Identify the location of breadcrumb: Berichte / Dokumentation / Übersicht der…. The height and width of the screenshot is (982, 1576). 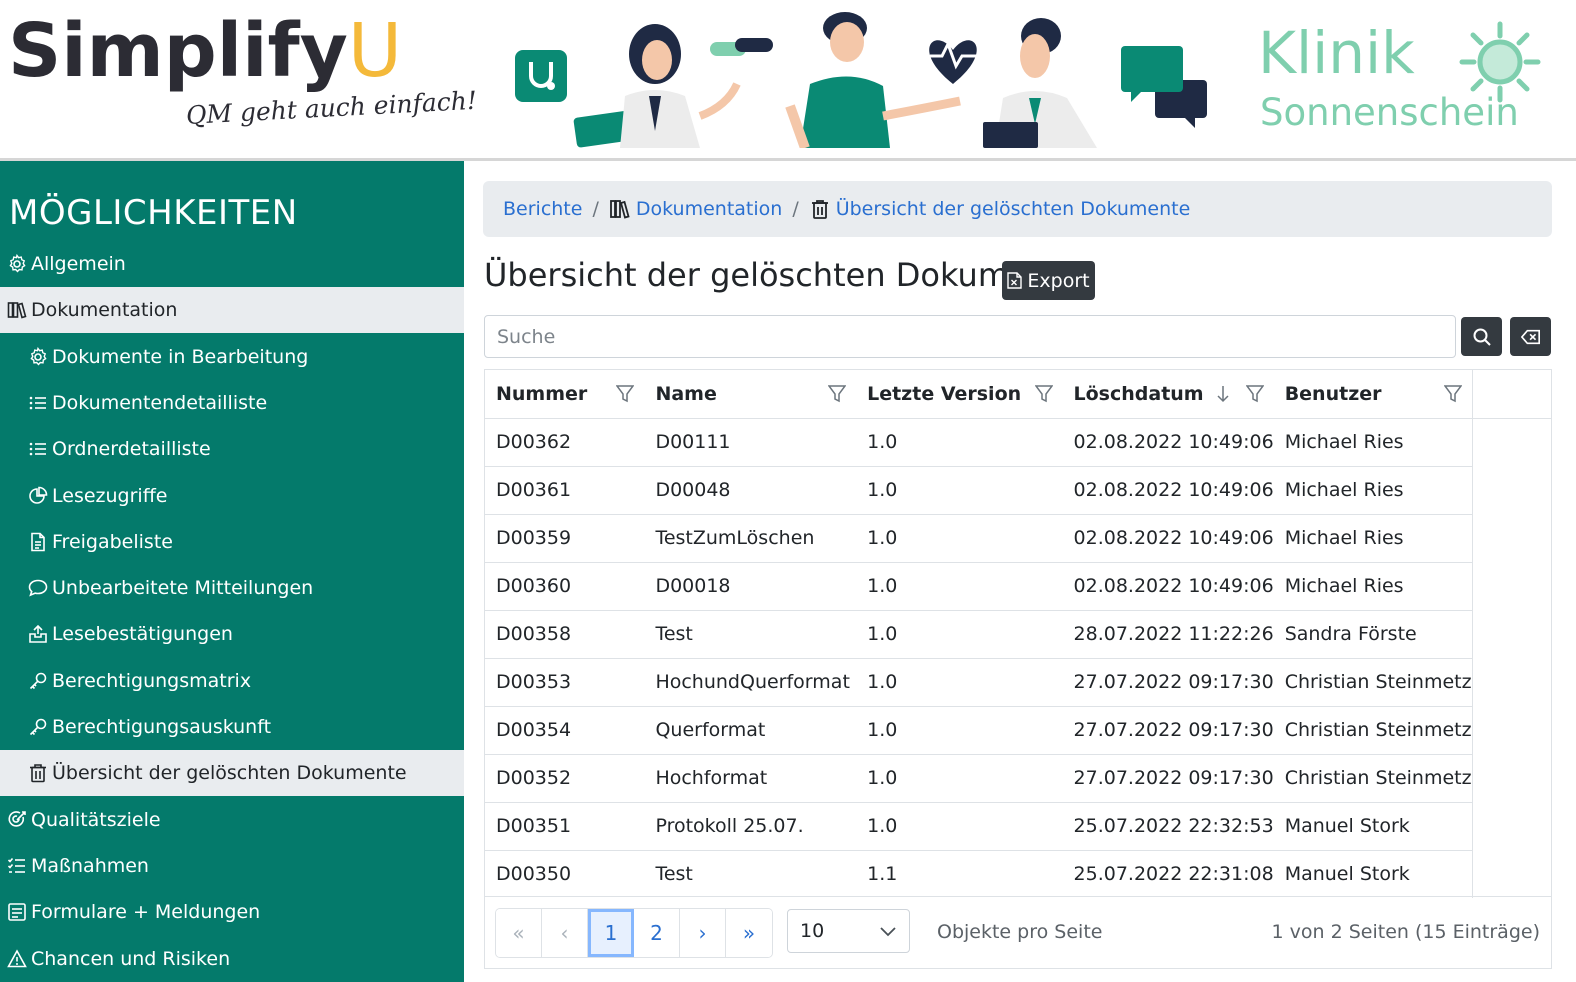
(1017, 209).